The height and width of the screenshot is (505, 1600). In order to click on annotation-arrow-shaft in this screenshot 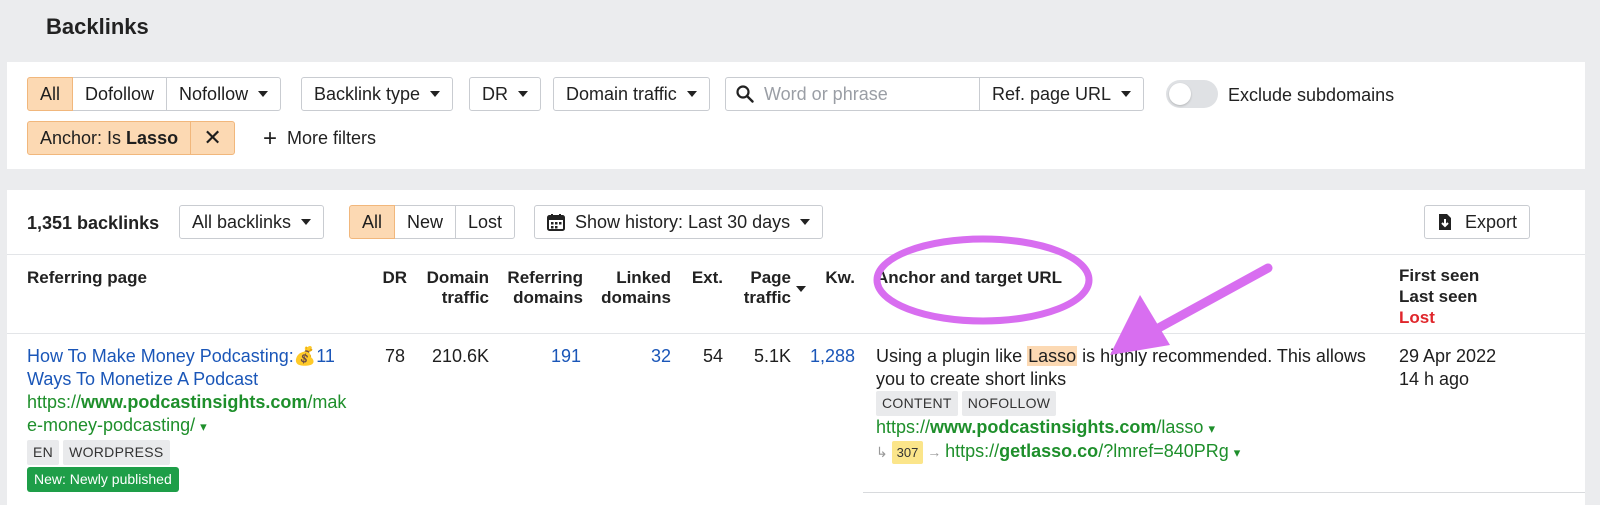, I will do `click(1205, 302)`.